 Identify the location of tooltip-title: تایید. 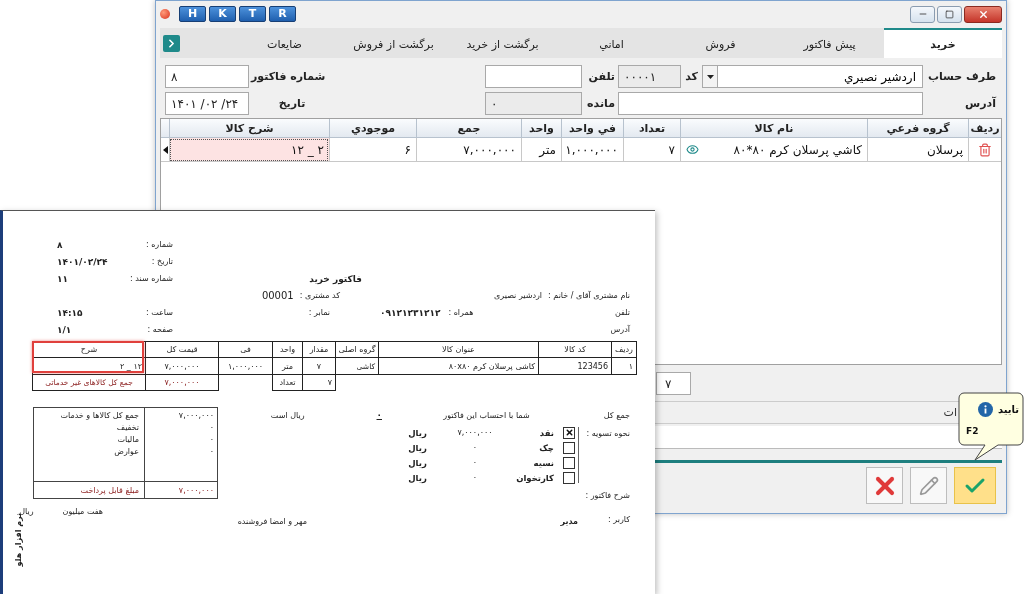
(1008, 409).